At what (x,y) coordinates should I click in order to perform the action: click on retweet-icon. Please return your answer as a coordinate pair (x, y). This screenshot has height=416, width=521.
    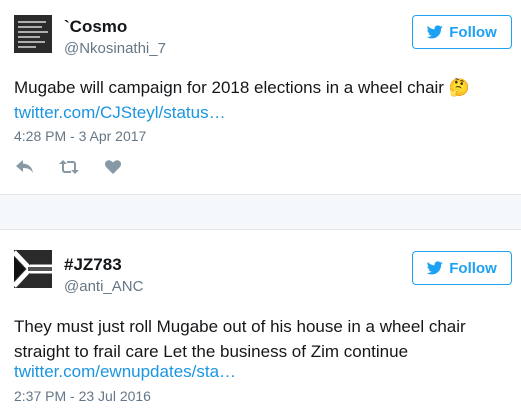
    Looking at the image, I should click on (69, 167).